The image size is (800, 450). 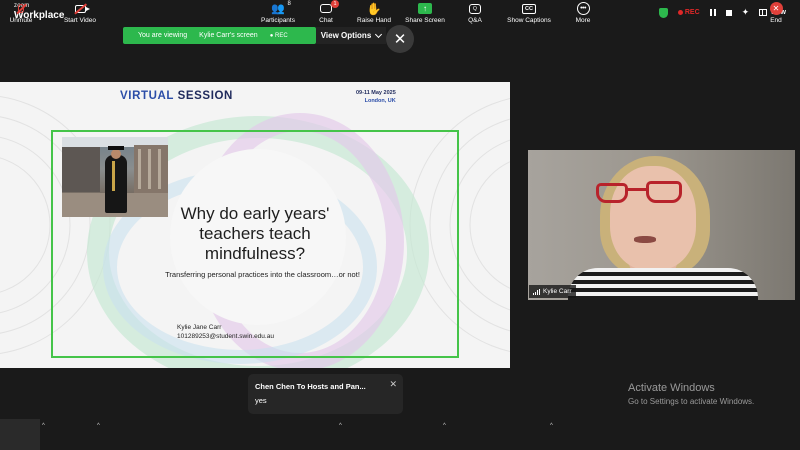 I want to click on captions-icon: CC, so click(x=529, y=8).